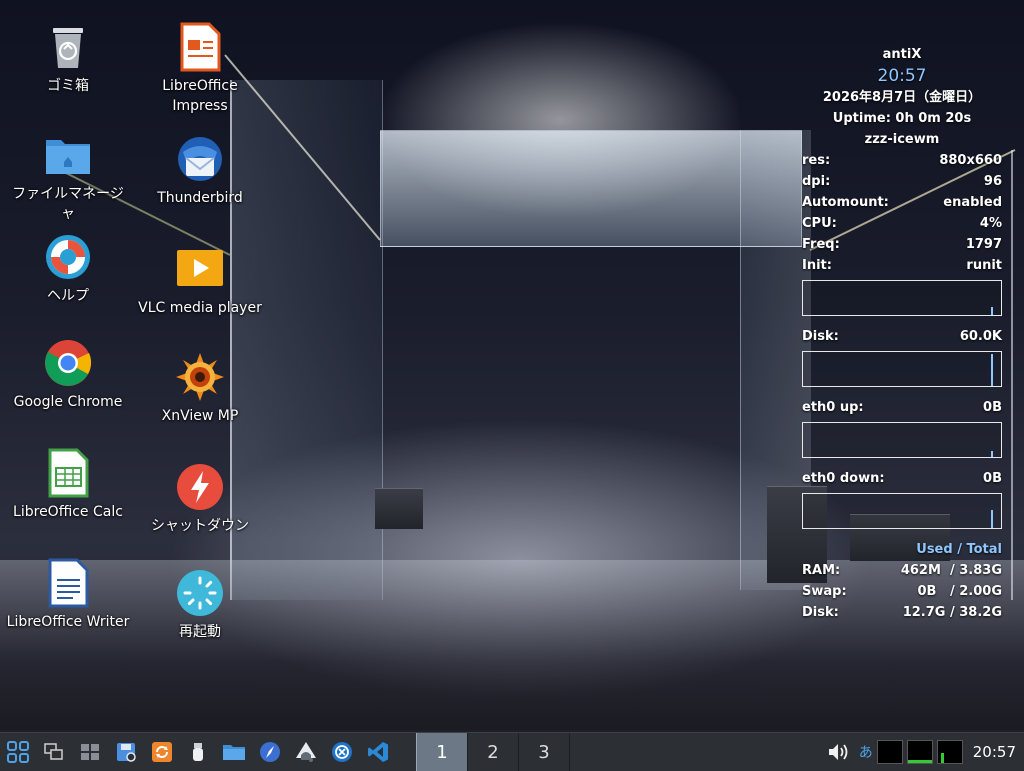 The width and height of the screenshot is (1024, 771). Describe the element at coordinates (493, 752) in the screenshot. I see `workspace-2: 2` at that location.